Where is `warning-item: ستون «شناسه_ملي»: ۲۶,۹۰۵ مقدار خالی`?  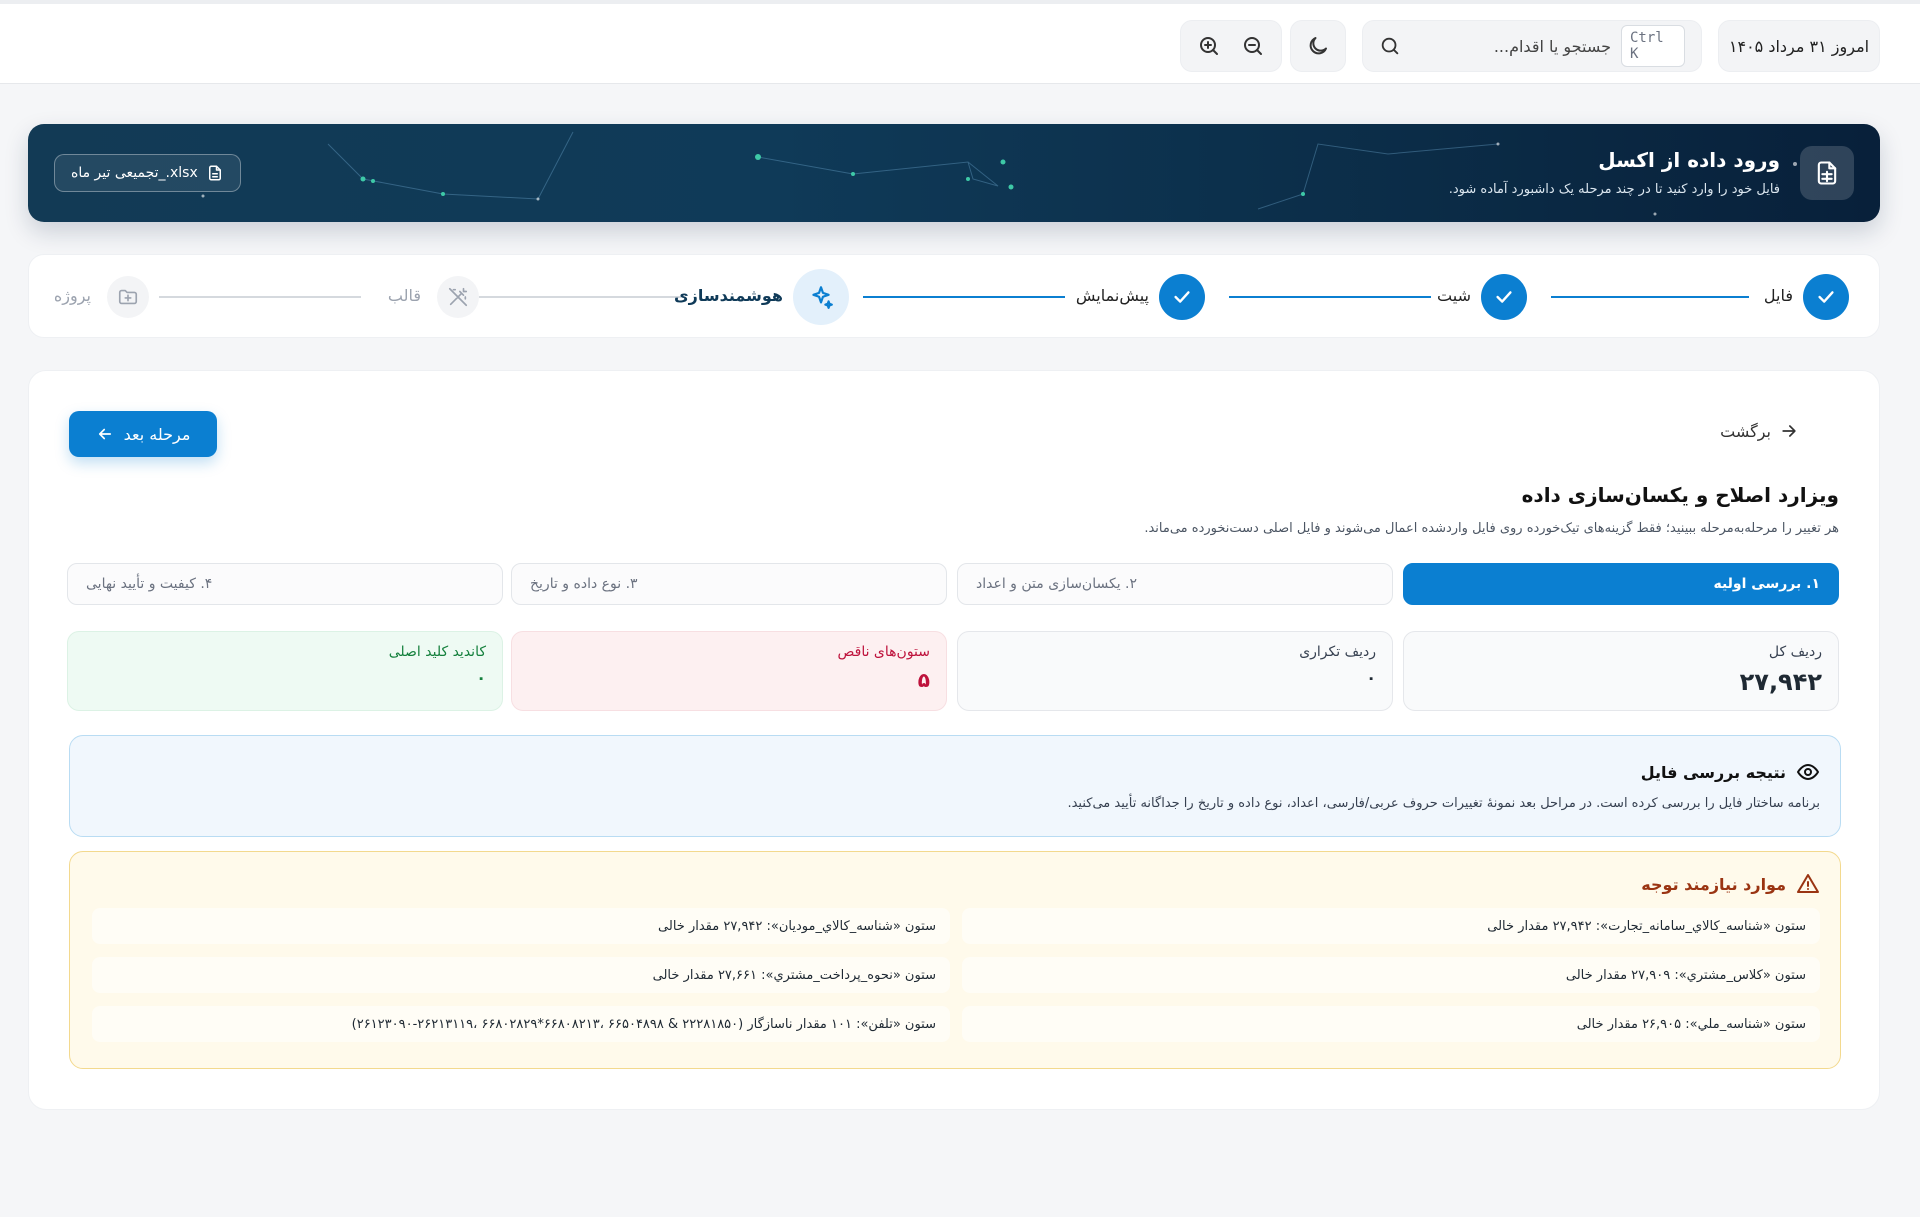
warning-item: ستون «شناسه_ملي»: ۲۶,۹۰۵ مقدار خالی is located at coordinates (1391, 1024).